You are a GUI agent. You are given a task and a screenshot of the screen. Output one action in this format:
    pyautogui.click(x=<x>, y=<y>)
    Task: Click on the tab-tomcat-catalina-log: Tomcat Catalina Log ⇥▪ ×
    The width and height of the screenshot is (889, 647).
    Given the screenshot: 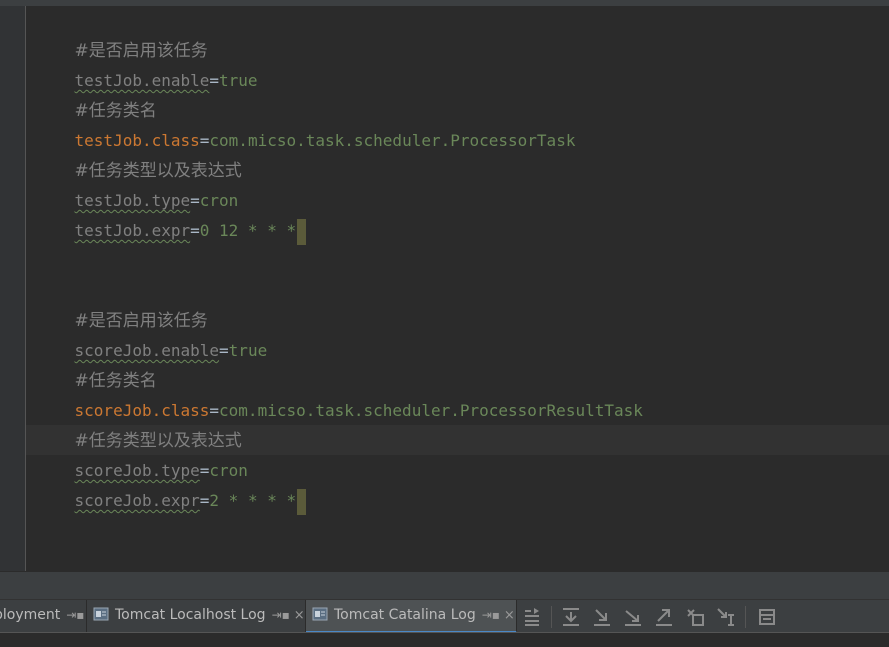 What is the action you would take?
    pyautogui.click(x=411, y=616)
    